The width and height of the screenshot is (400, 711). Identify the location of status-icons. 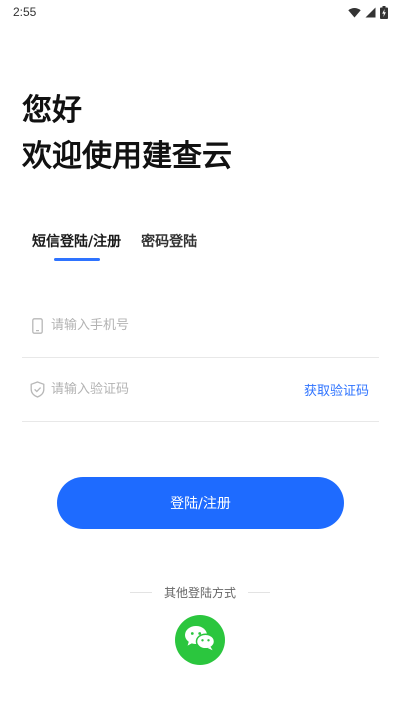
(368, 12).